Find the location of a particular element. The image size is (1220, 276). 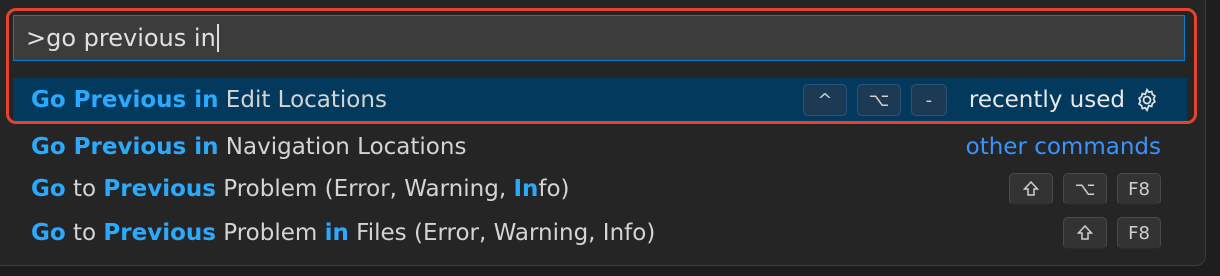

gear-icon is located at coordinates (1147, 100).